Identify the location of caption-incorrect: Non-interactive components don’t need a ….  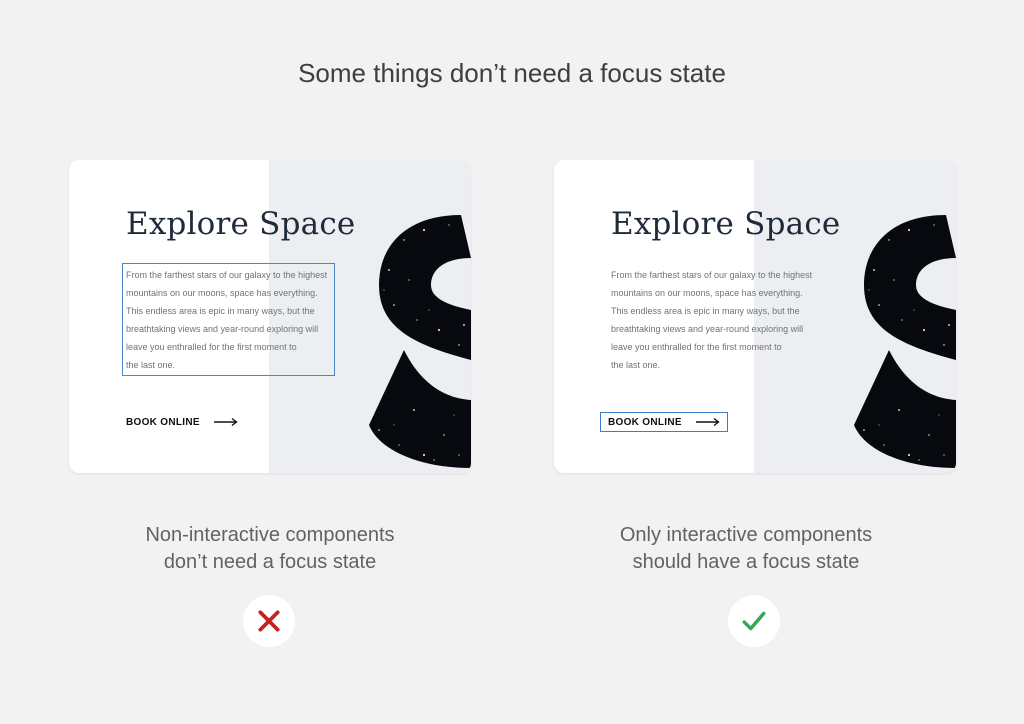
(270, 549).